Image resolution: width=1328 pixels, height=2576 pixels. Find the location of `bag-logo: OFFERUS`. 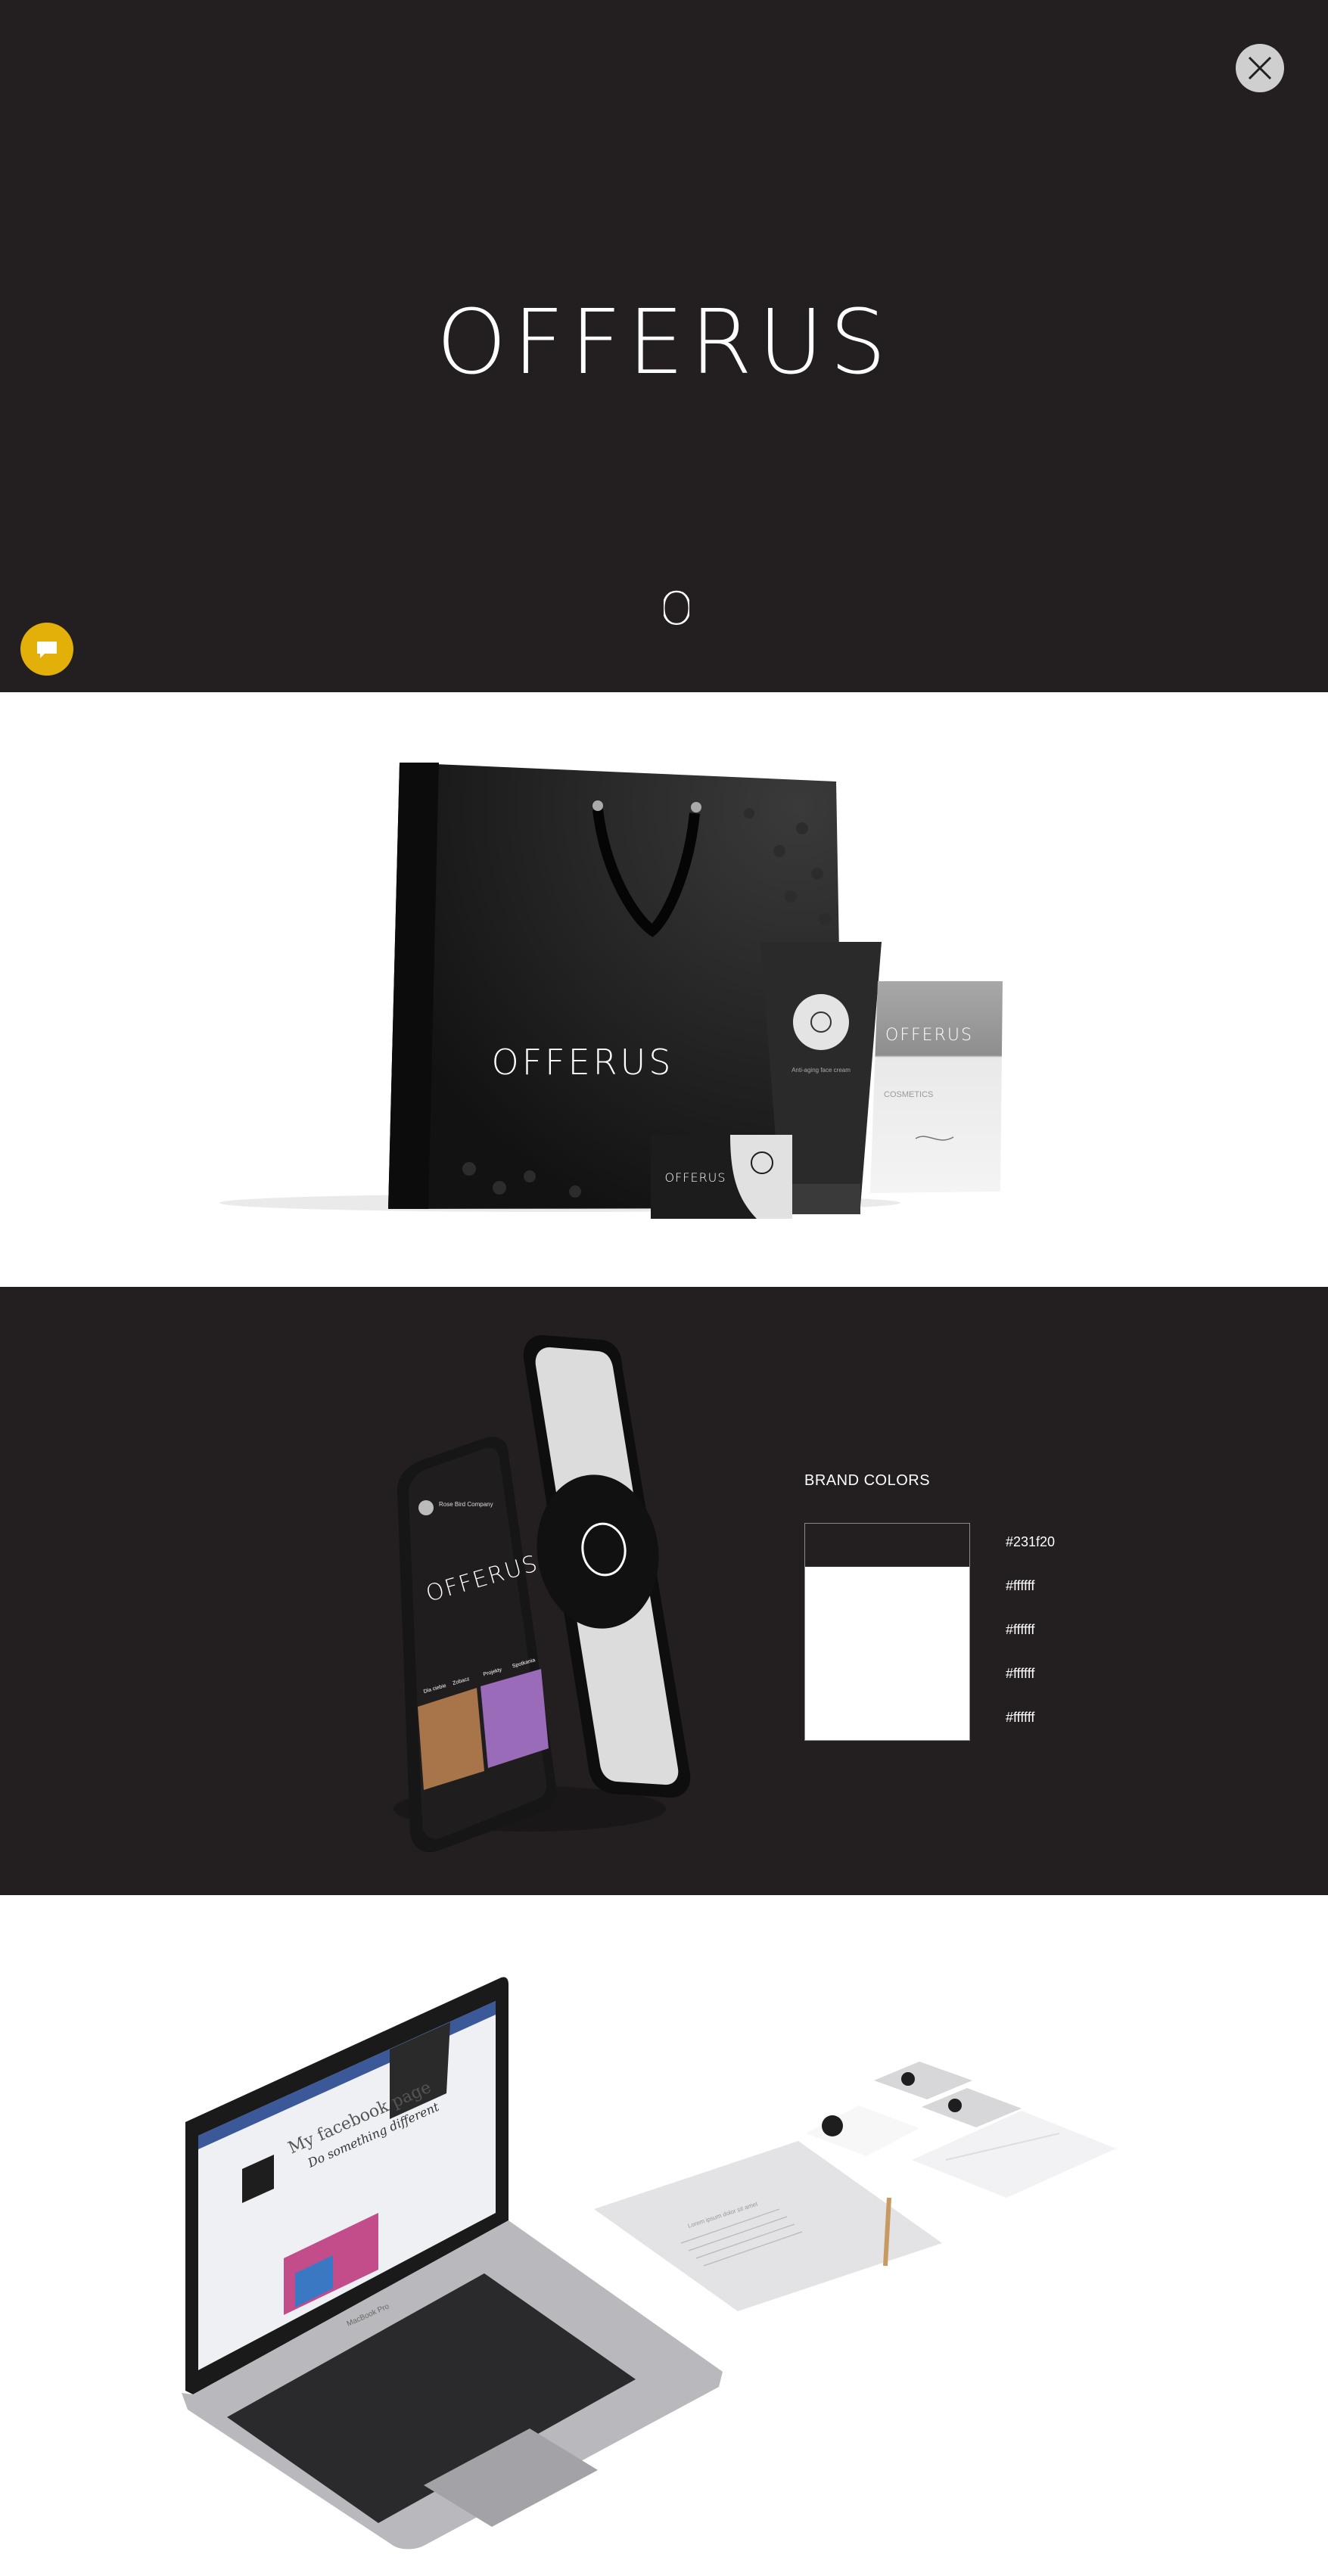

bag-logo: OFFERUS is located at coordinates (582, 1062).